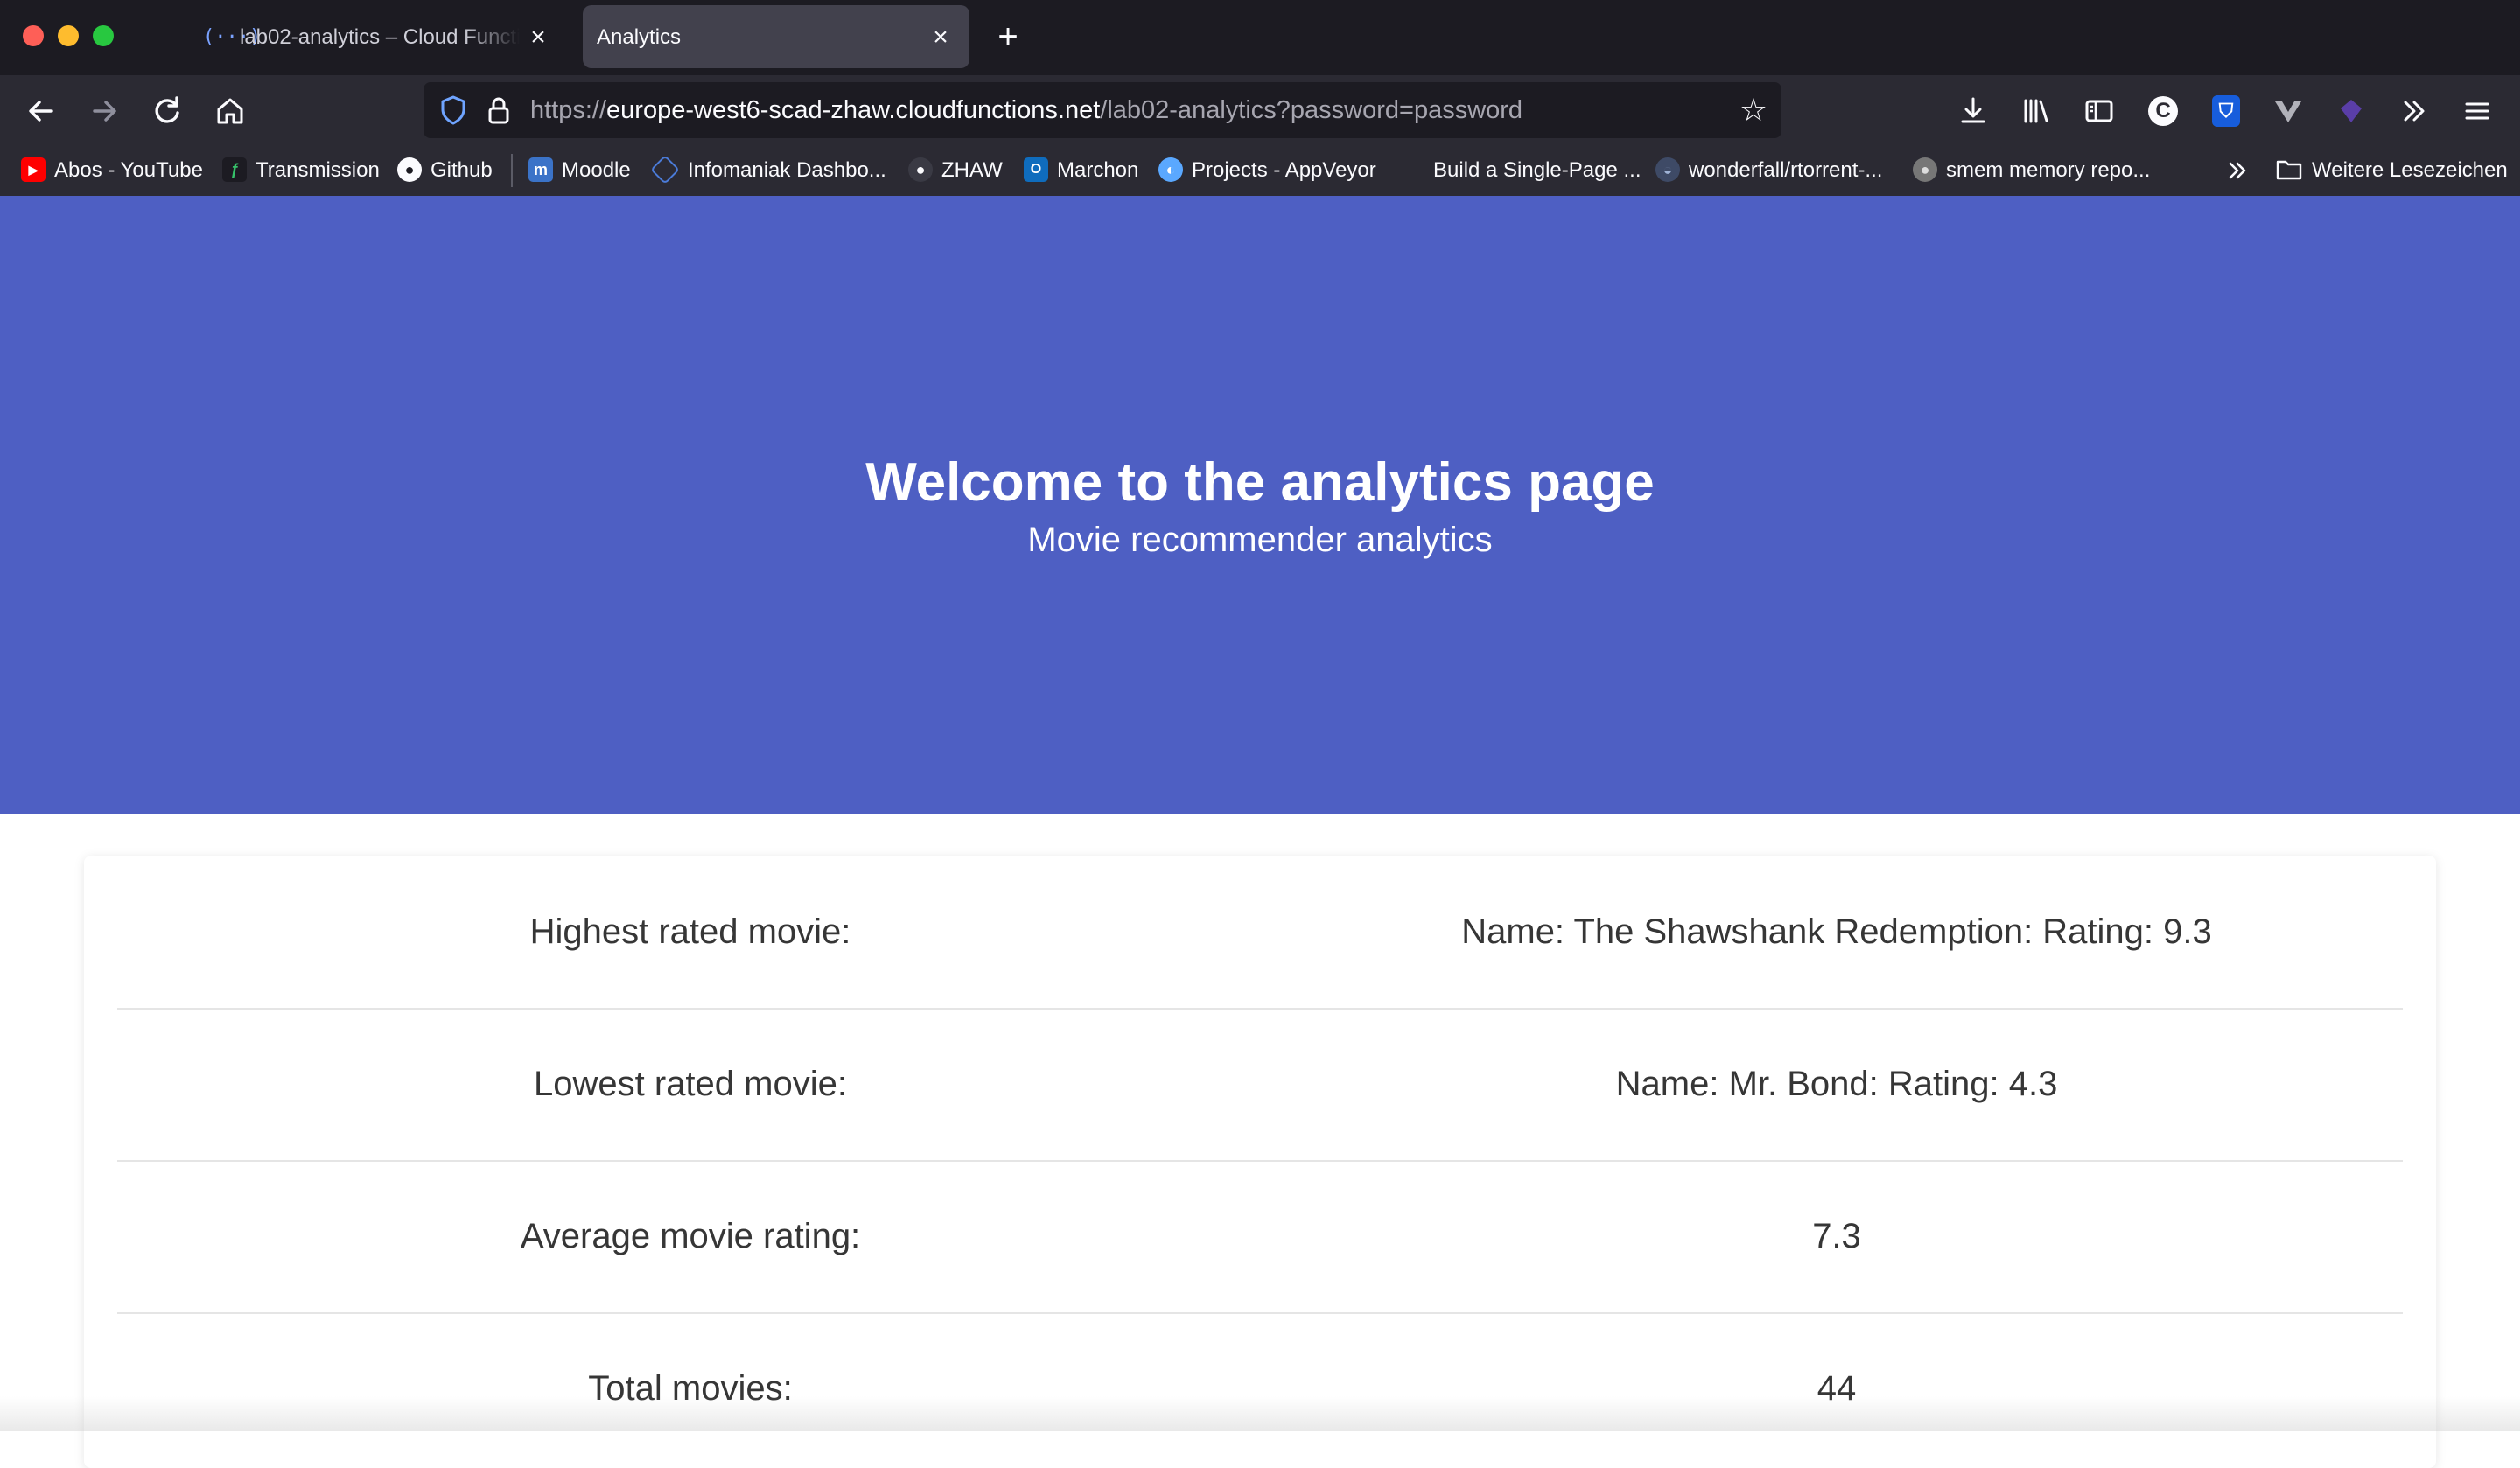 The width and height of the screenshot is (2520, 1468). What do you see at coordinates (33, 35) in the screenshot?
I see `window-close-button` at bounding box center [33, 35].